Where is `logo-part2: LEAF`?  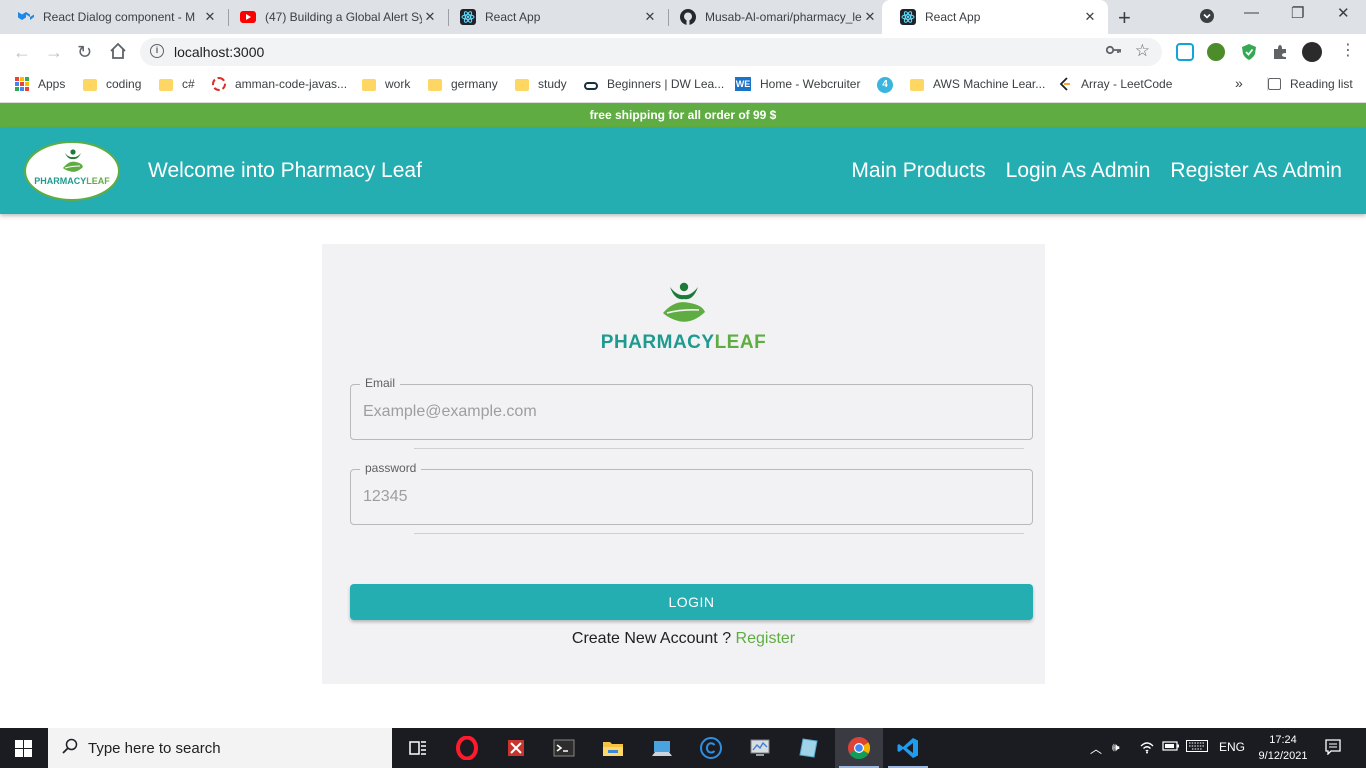
logo-part2: LEAF is located at coordinates (98, 181).